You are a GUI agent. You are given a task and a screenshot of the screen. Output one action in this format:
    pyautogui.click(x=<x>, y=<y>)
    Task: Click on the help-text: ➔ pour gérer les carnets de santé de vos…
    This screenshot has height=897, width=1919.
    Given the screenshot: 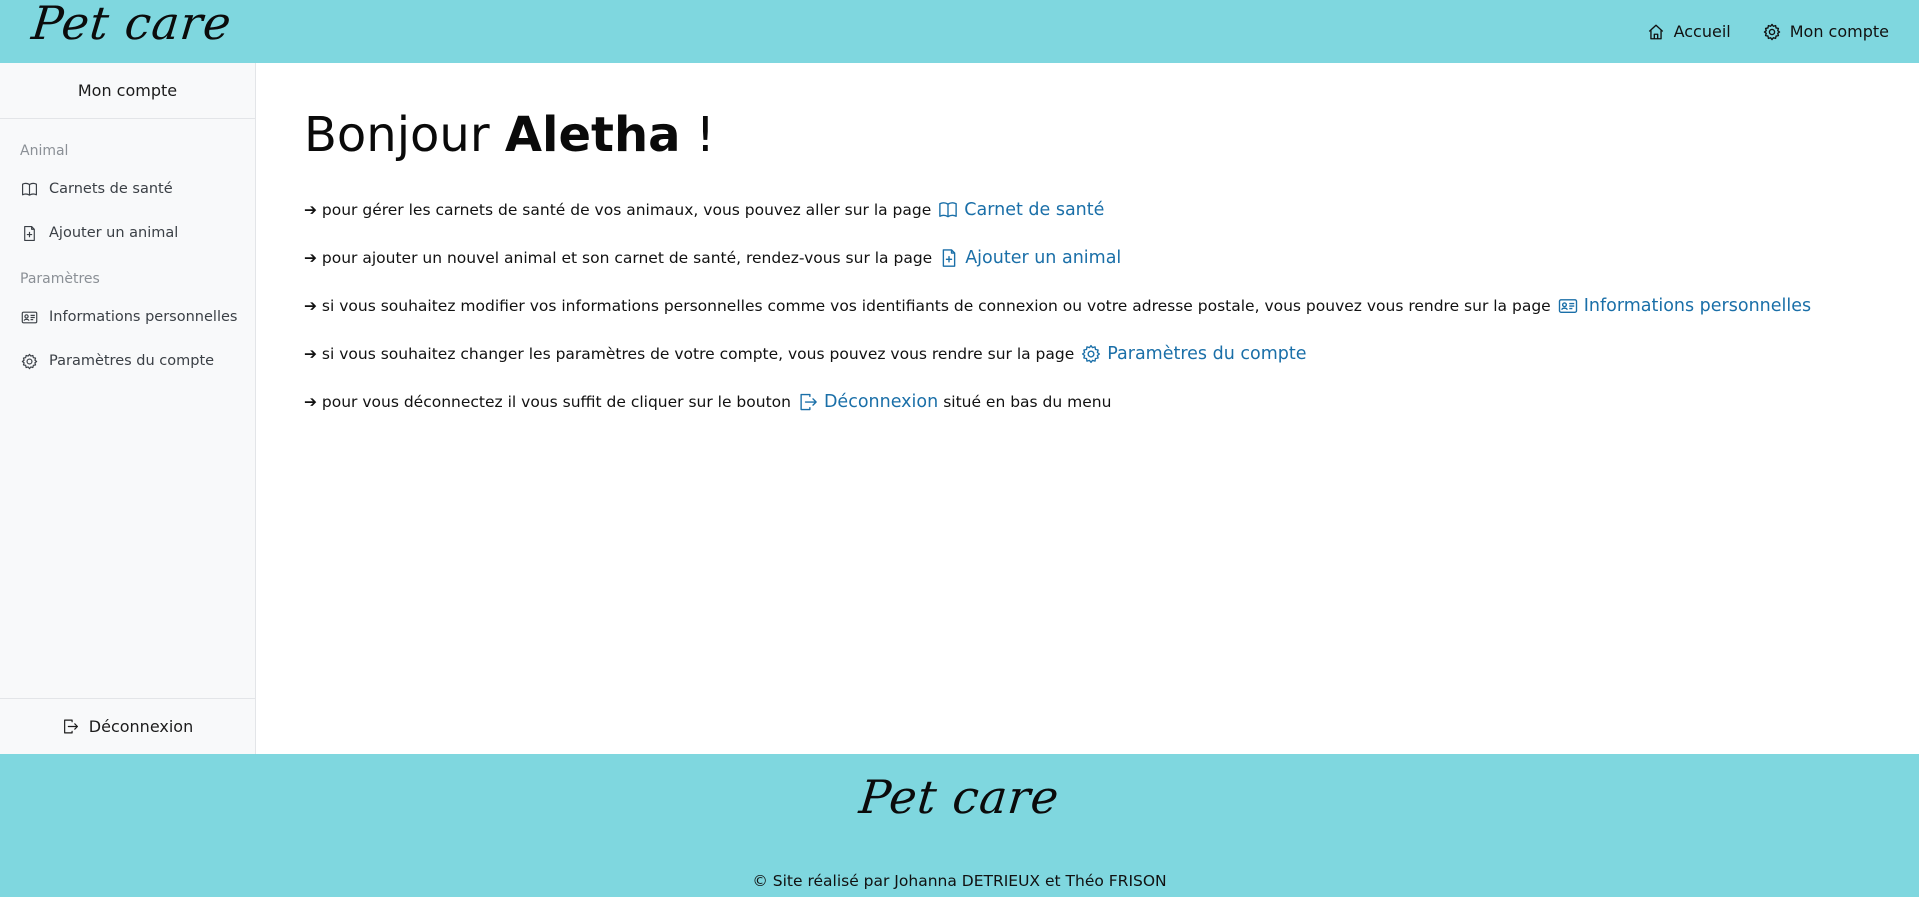 What is the action you would take?
    pyautogui.click(x=618, y=210)
    